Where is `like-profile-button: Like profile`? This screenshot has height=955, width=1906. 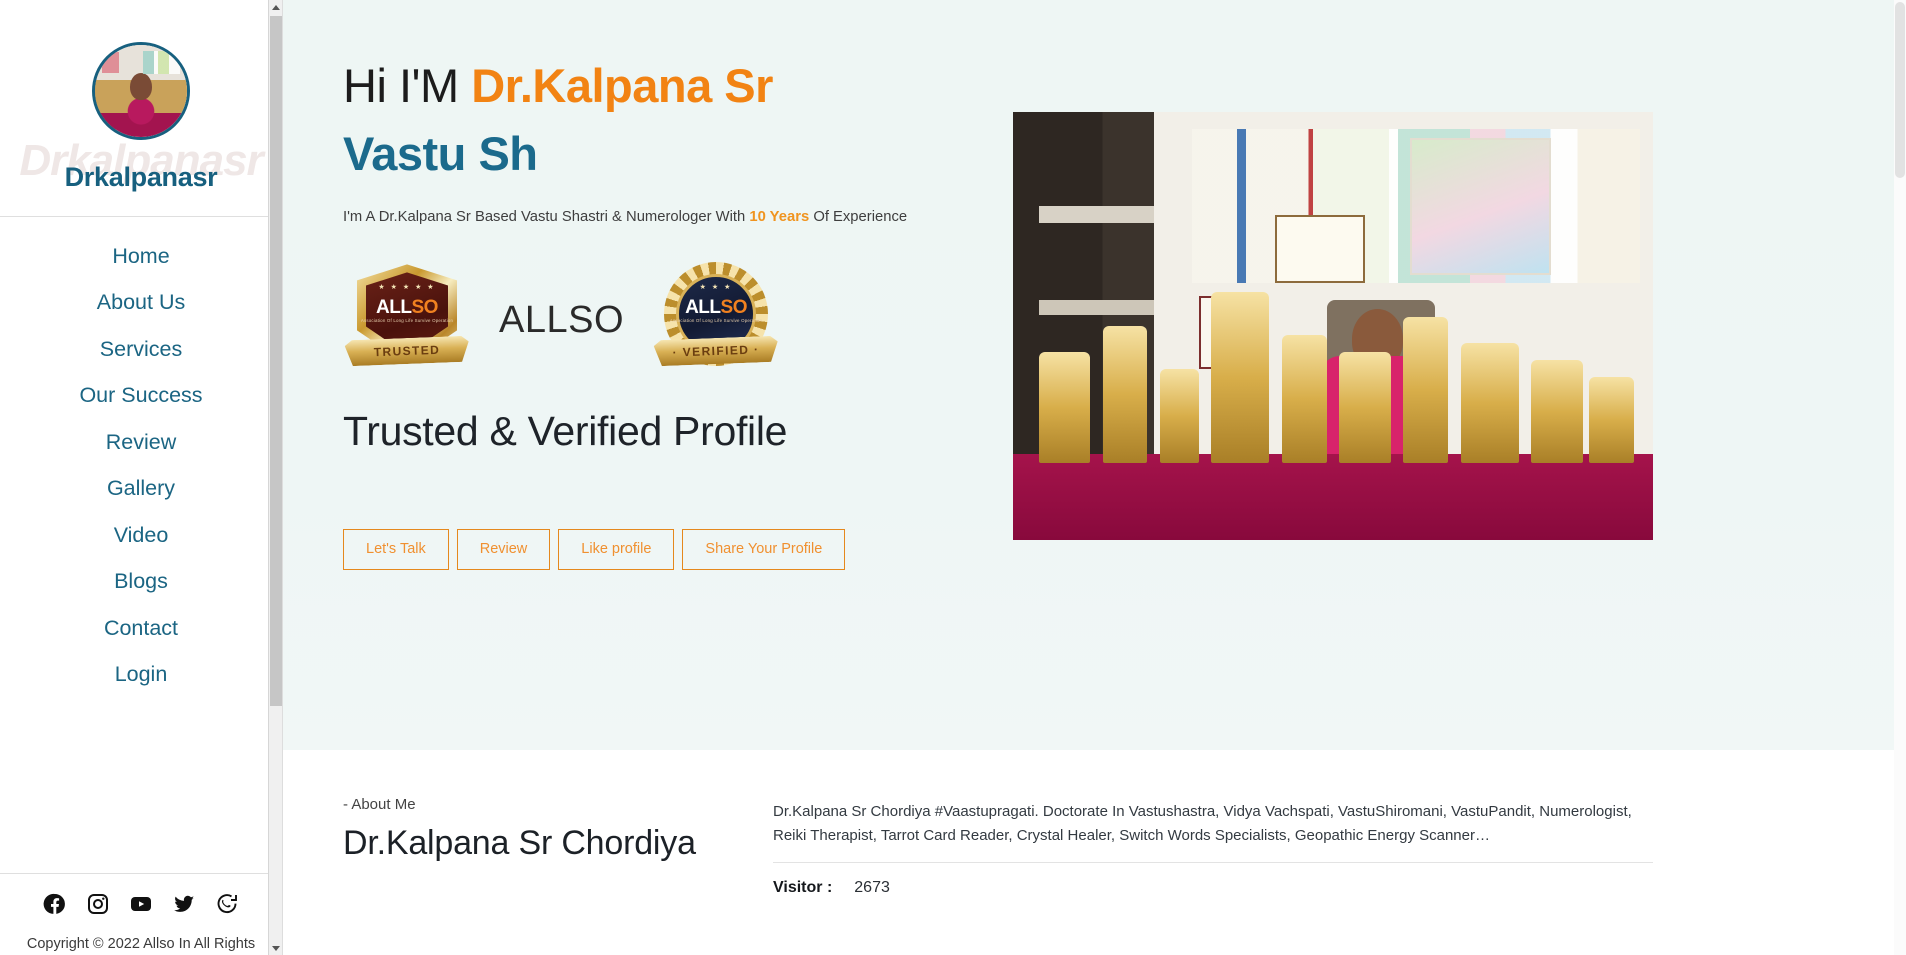
like-profile-button: Like profile is located at coordinates (616, 549).